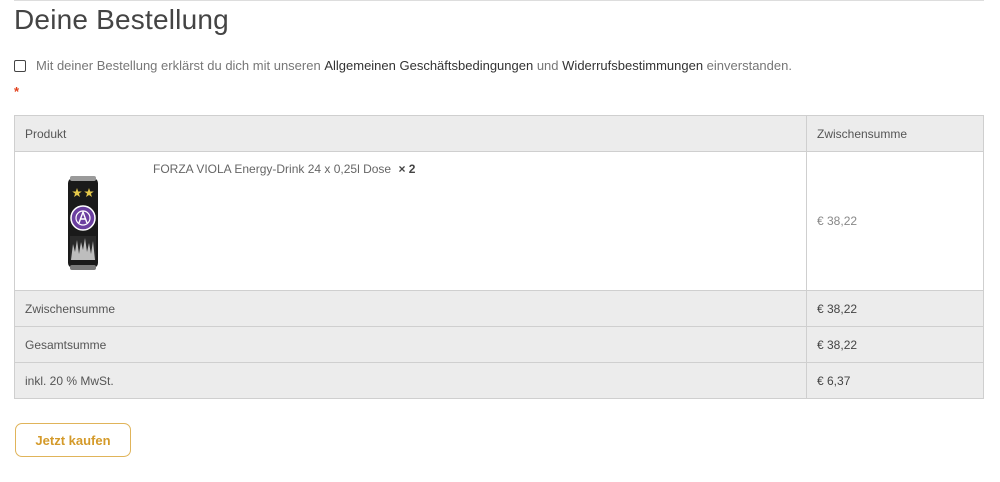 The image size is (1000, 482). What do you see at coordinates (121, 19) in the screenshot?
I see `page-title: Deine Bestellung` at bounding box center [121, 19].